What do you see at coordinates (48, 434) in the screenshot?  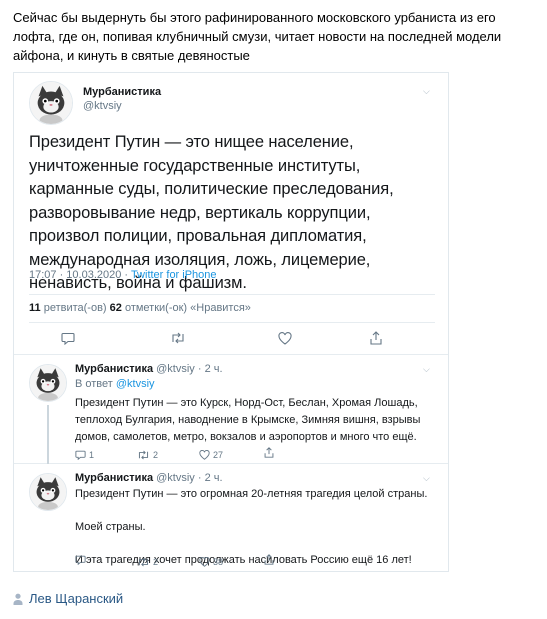 I see `thread-line` at bounding box center [48, 434].